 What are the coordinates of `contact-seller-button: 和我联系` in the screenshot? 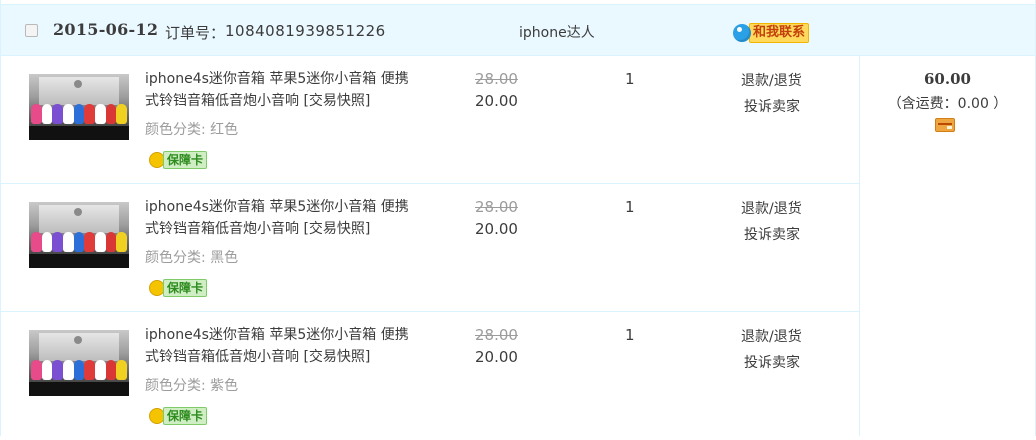 It's located at (771, 33).